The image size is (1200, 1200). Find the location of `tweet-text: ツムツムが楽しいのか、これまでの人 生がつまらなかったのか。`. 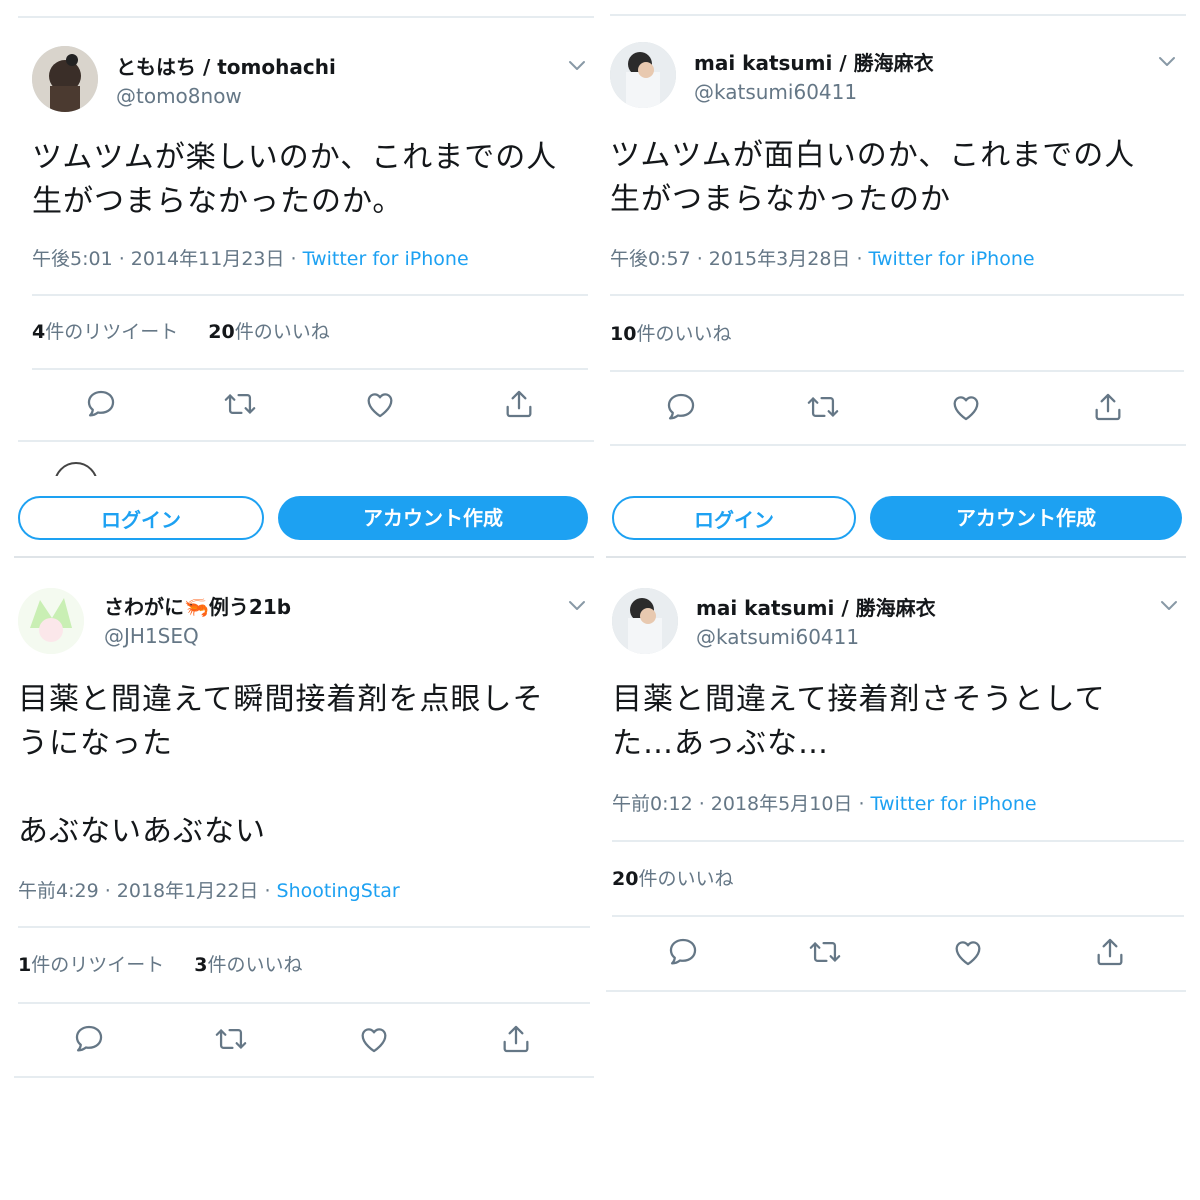

tweet-text: ツムツムが楽しいのか、これまでの人 生がつまらなかったのか。 is located at coordinates (295, 179).